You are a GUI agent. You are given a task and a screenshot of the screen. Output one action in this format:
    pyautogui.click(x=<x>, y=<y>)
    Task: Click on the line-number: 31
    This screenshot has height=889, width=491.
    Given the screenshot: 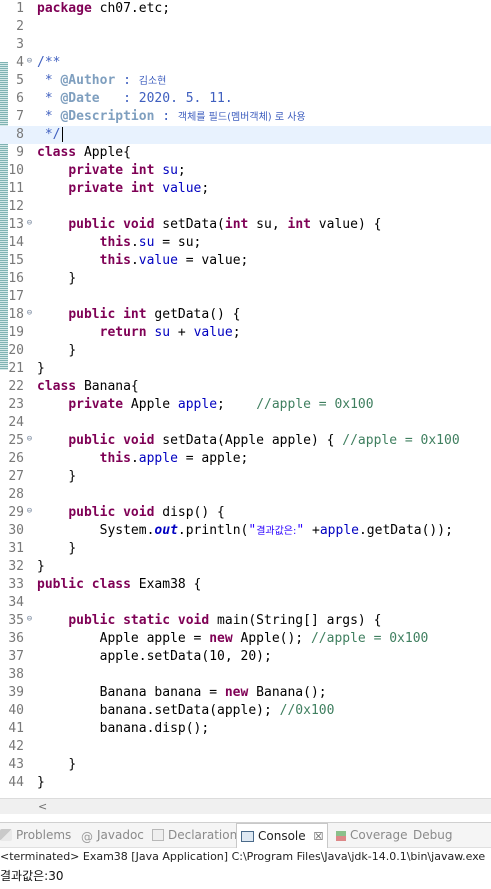 What is the action you would take?
    pyautogui.click(x=16, y=548)
    